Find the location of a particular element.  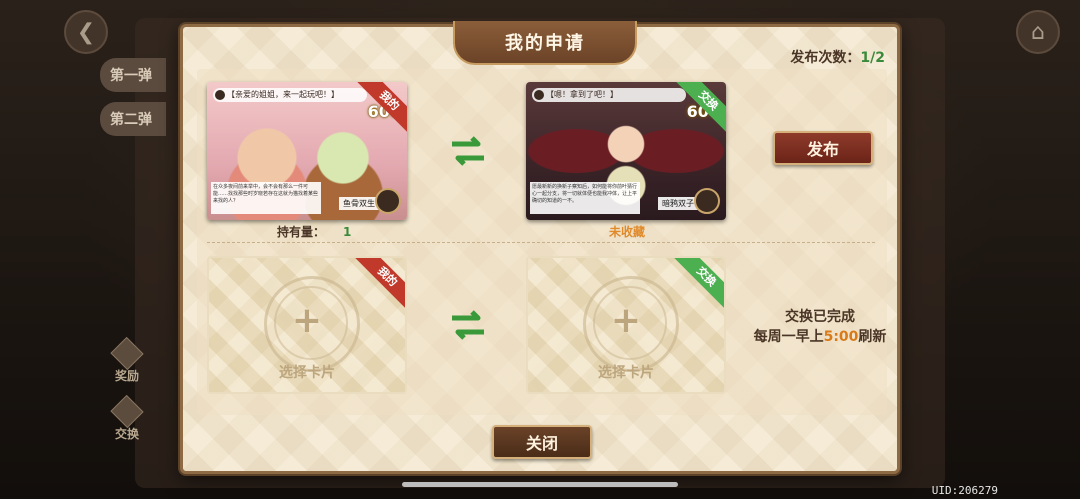

side-tab-label: 第二弹 is located at coordinates (131, 120).